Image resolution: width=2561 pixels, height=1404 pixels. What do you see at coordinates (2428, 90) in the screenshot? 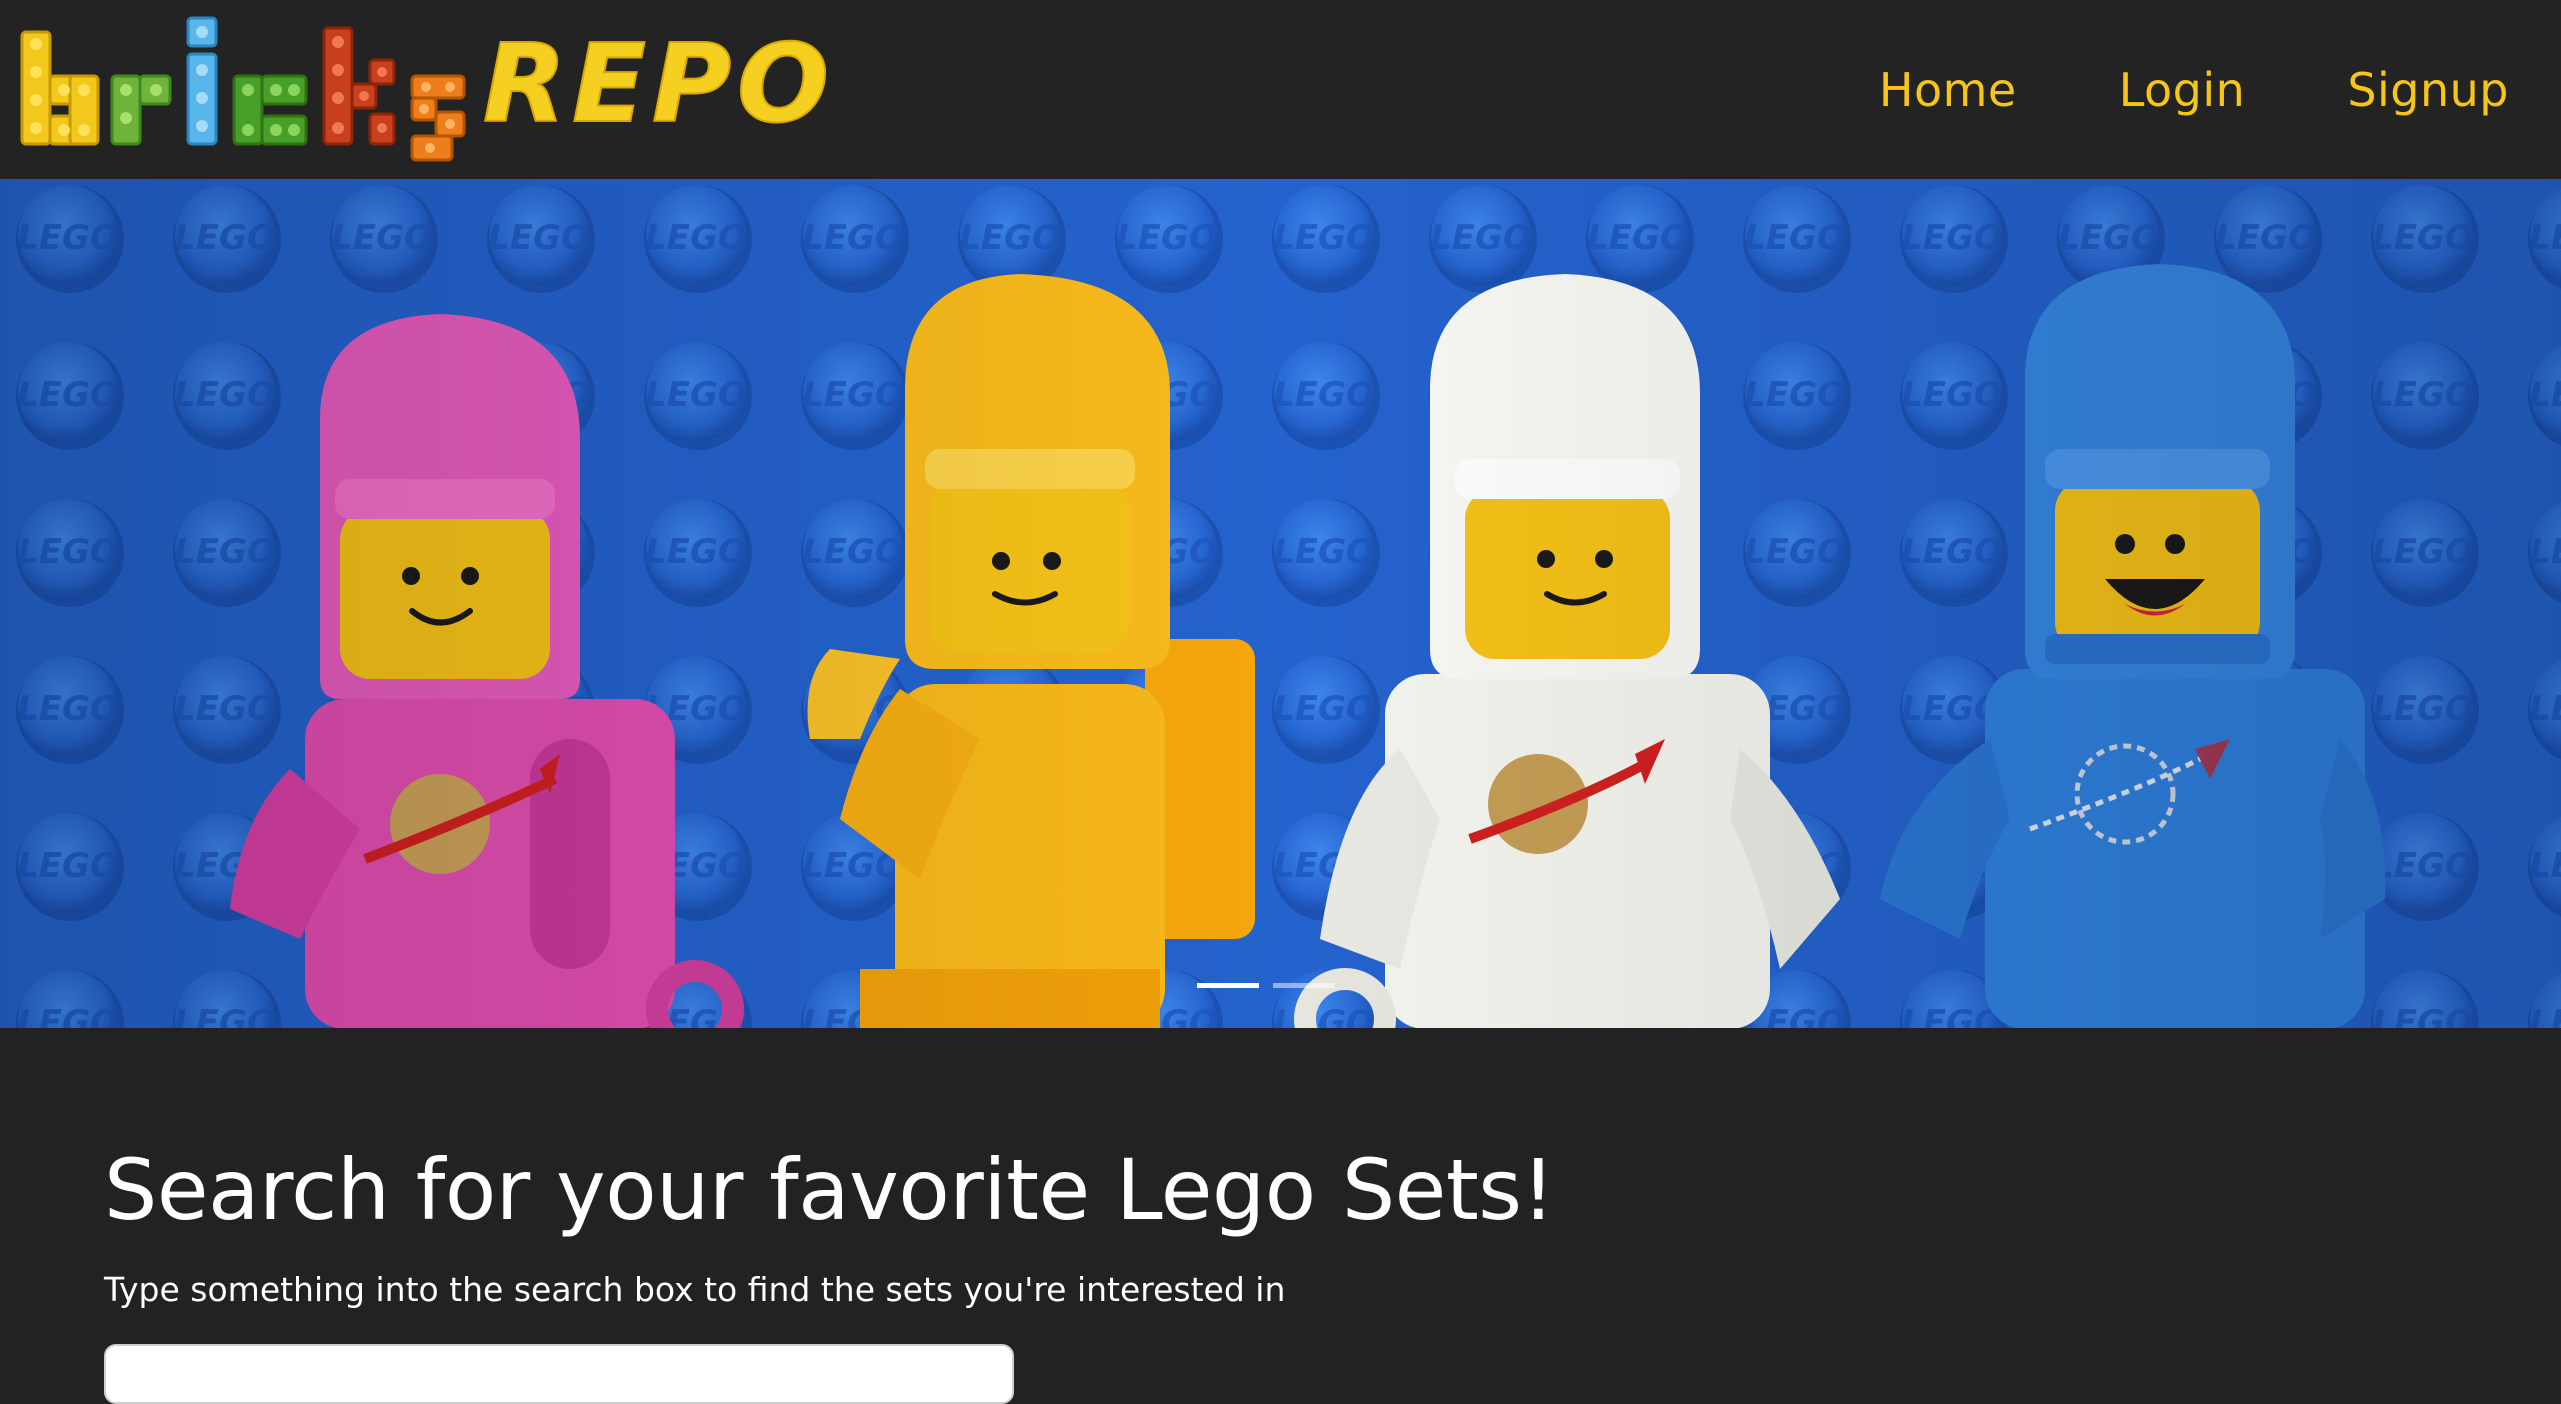
I see `nav-signup-link: Signup` at bounding box center [2428, 90].